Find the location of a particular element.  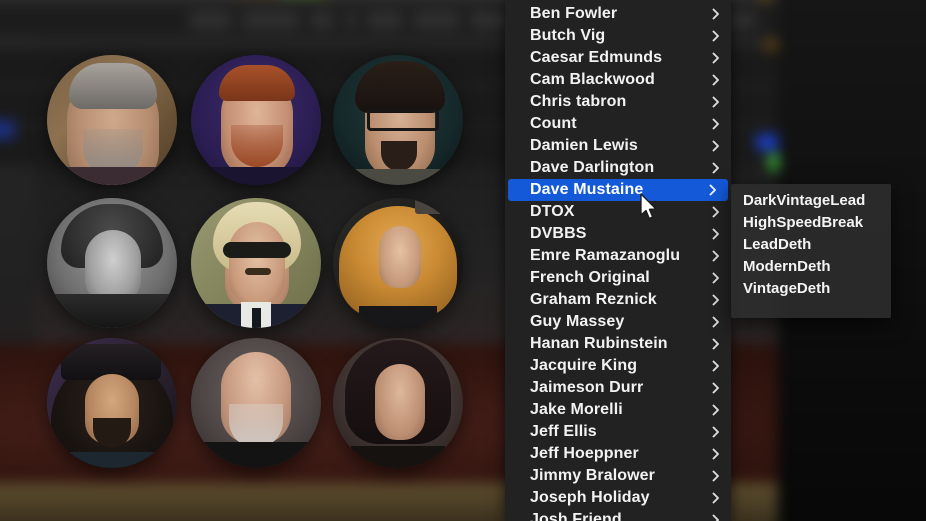

background-clip-amber is located at coordinates (765, 2).